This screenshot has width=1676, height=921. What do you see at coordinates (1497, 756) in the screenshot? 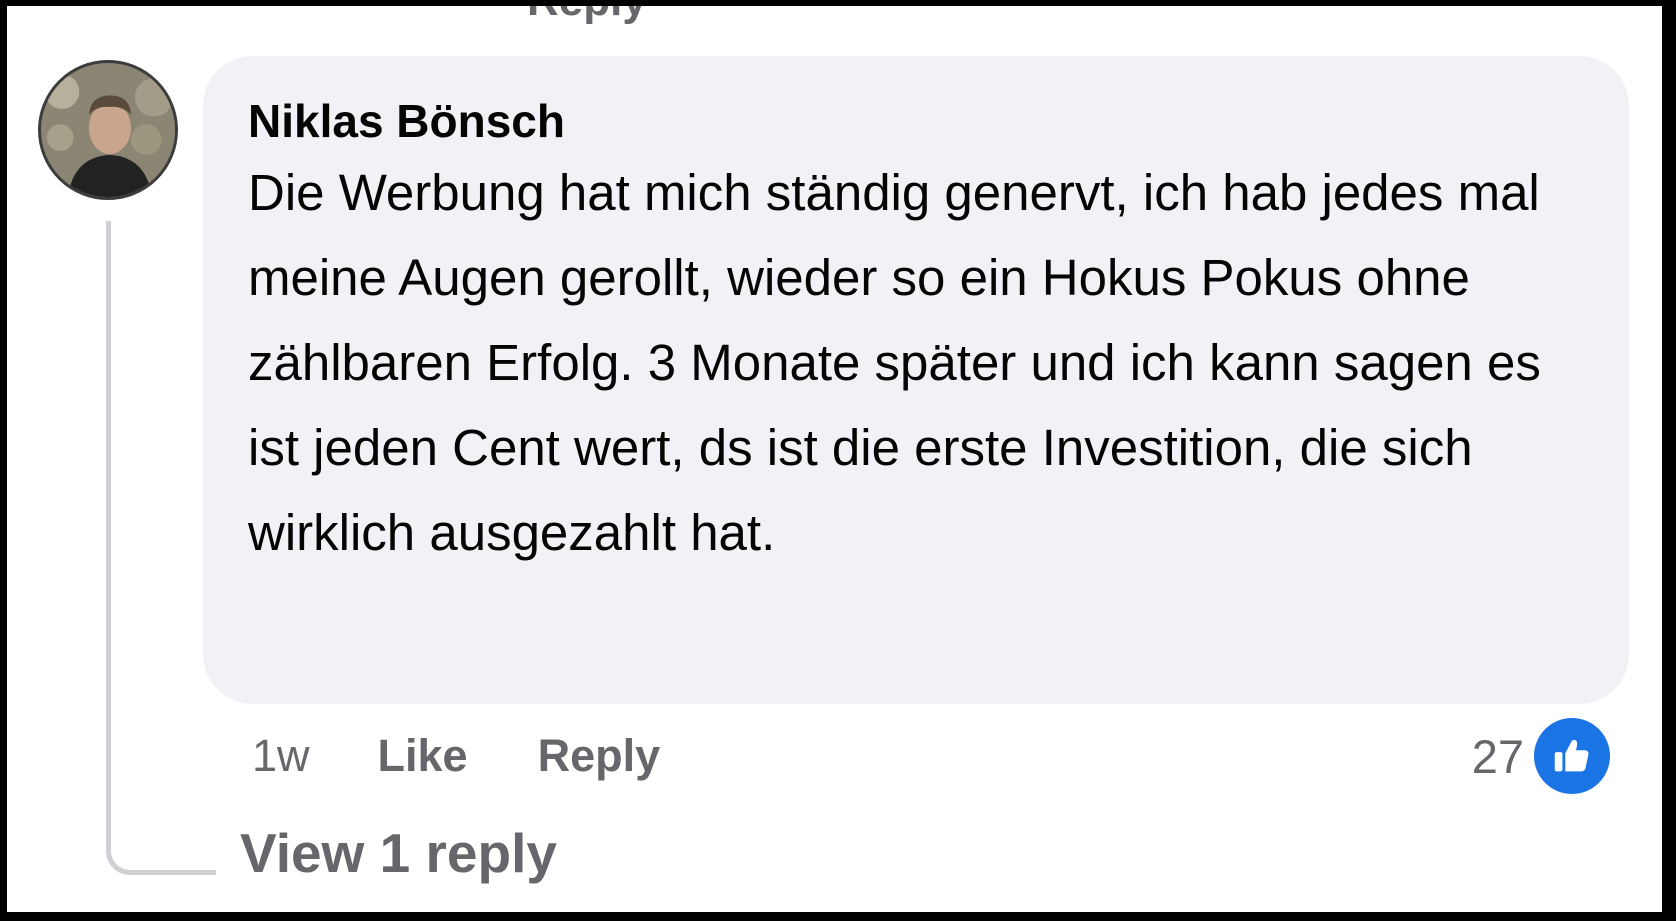
I see `reaction-count: 27` at bounding box center [1497, 756].